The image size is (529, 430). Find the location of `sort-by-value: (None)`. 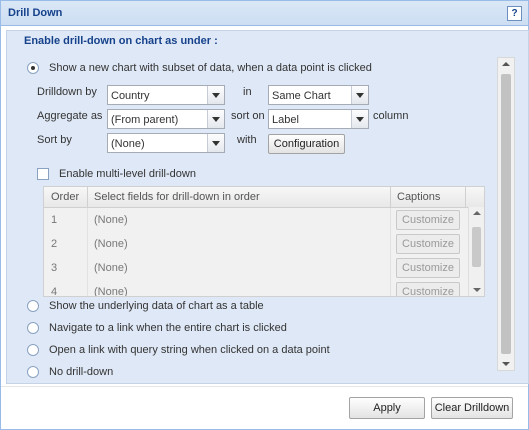

sort-by-value: (None) is located at coordinates (128, 144).